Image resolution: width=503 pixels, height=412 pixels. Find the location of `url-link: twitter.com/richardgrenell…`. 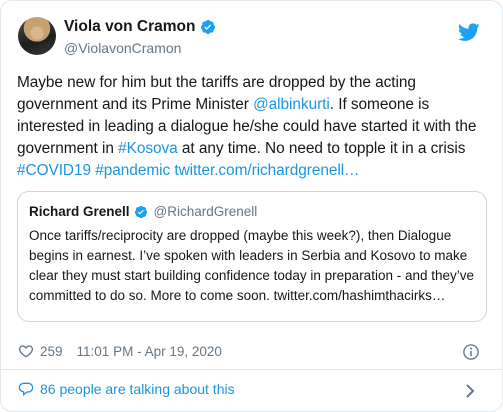

url-link: twitter.com/richardgrenell… is located at coordinates (266, 170).